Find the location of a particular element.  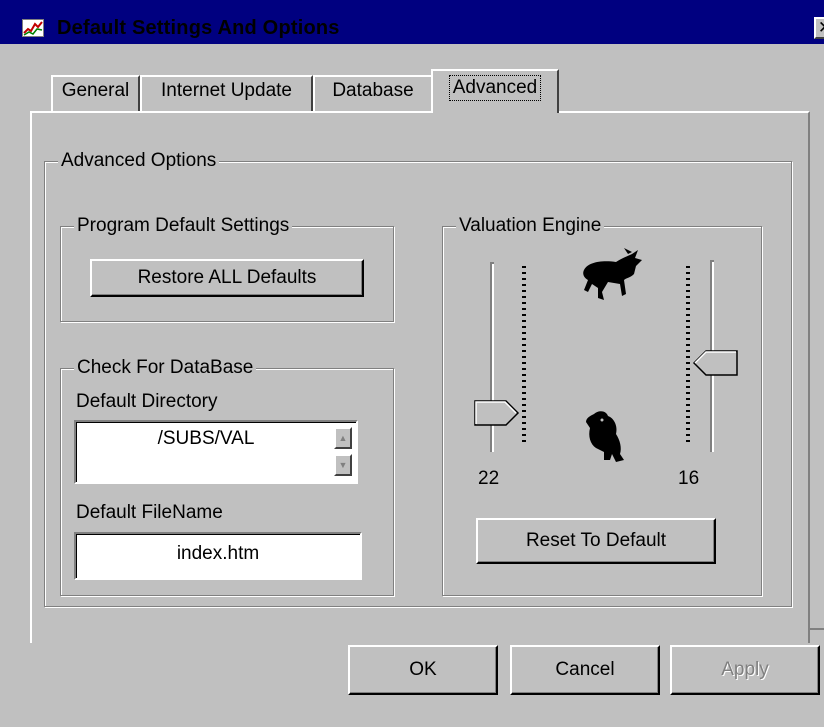

tab-database: Database is located at coordinates (373, 93).